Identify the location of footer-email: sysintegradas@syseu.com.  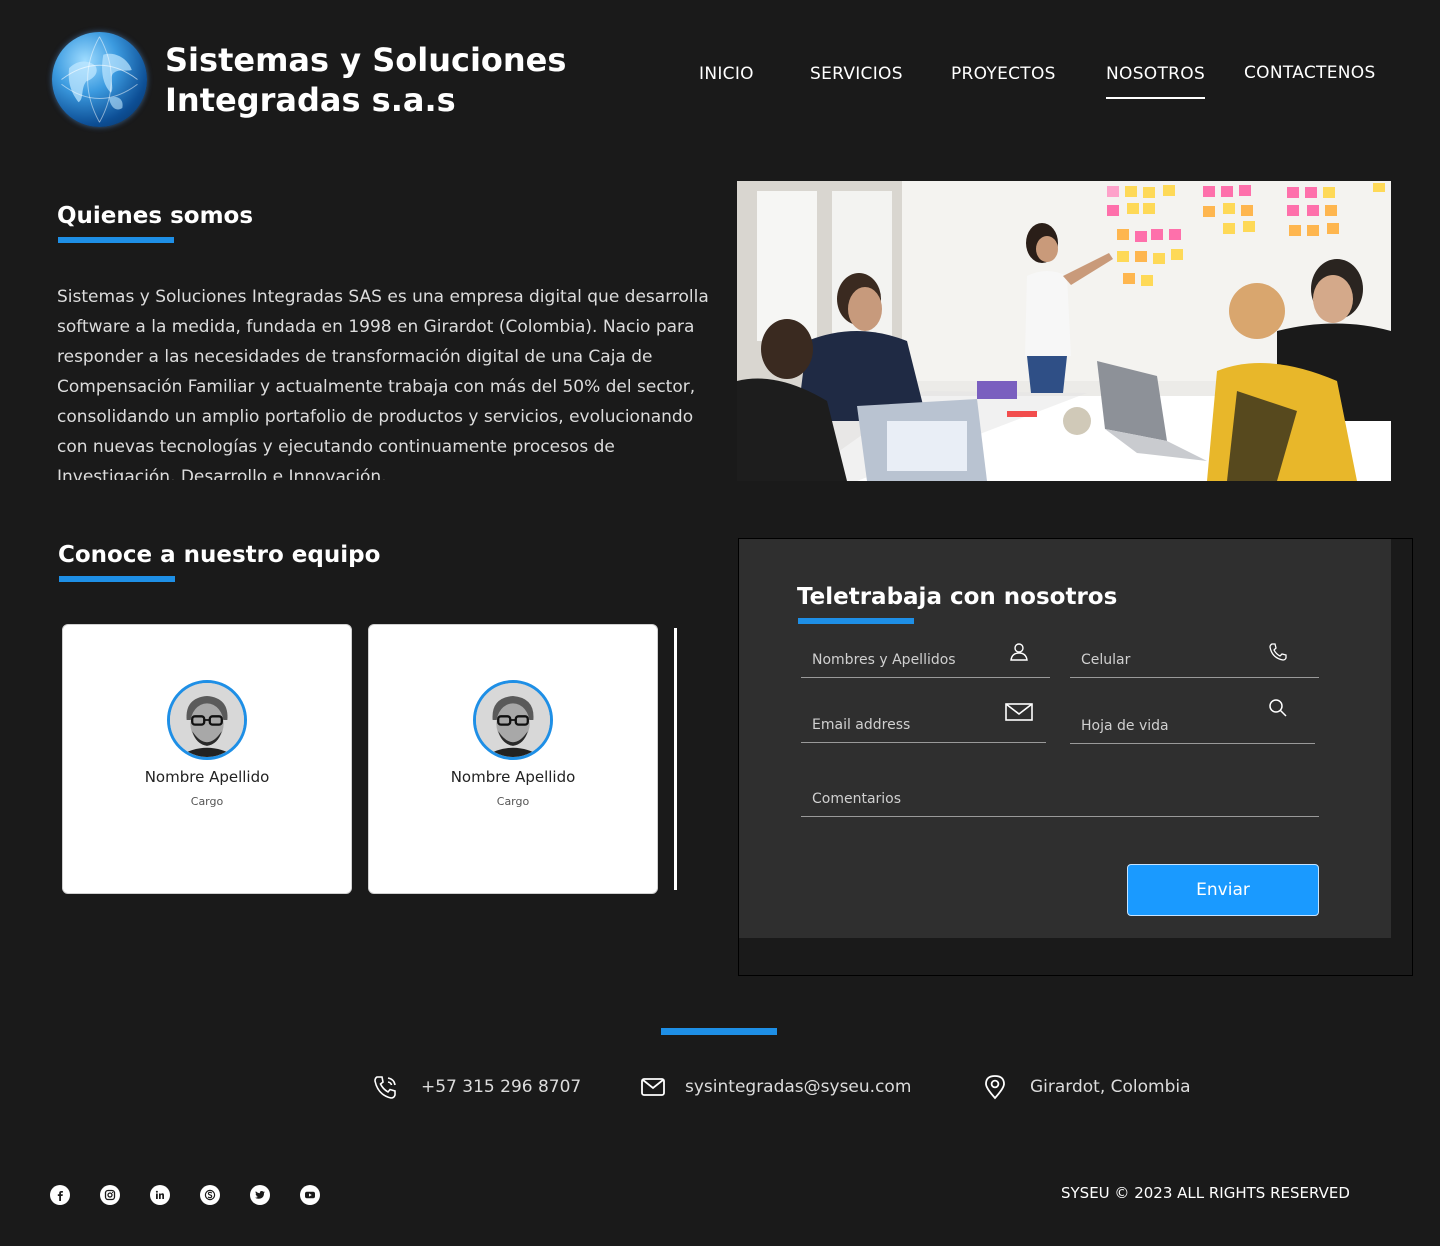
(775, 1087).